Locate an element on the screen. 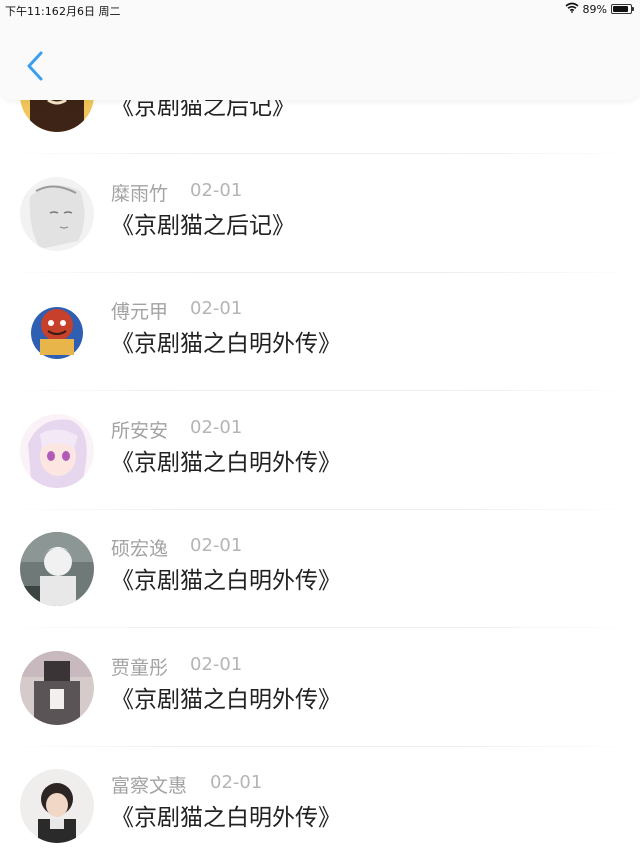  user-name: 糜雨竹 is located at coordinates (139, 192).